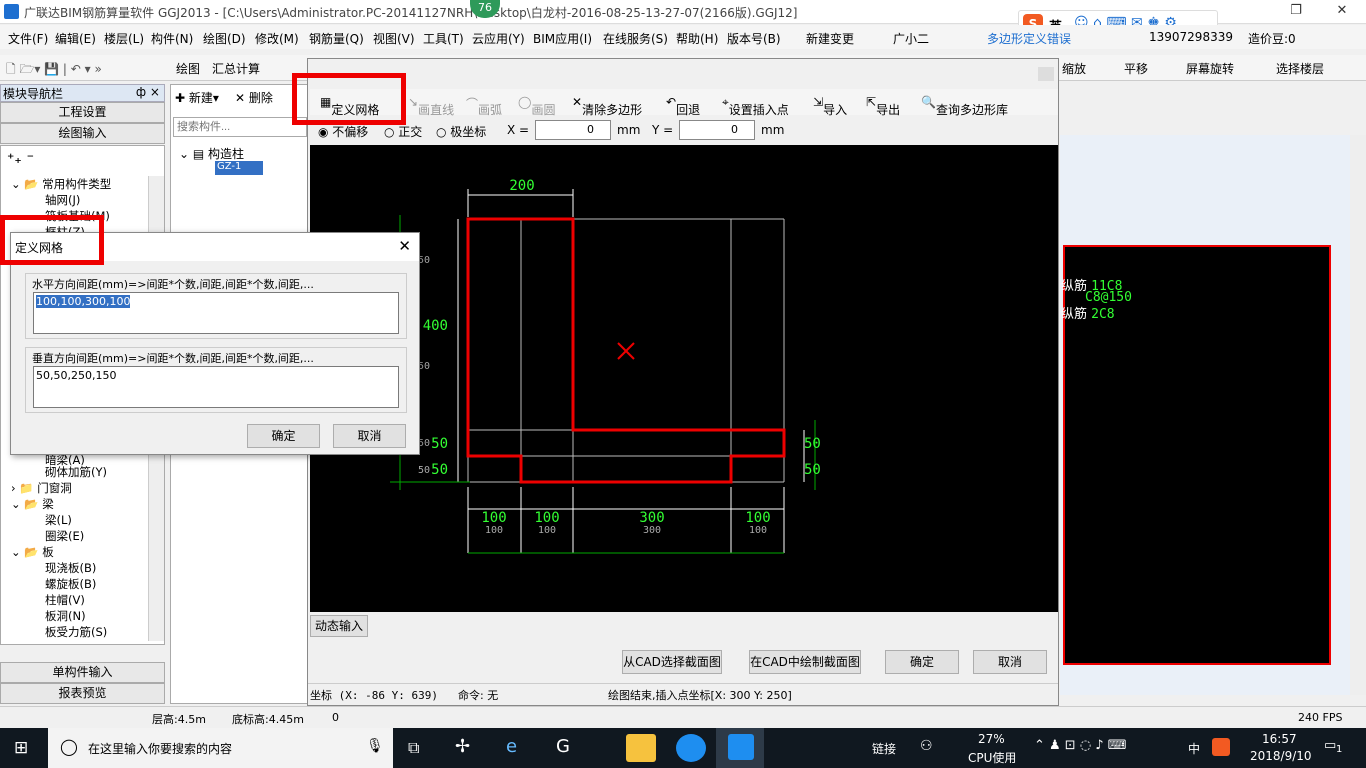  Describe the element at coordinates (536, 106) in the screenshot. I see `draw-circle-button: ◯ 画圆` at that location.